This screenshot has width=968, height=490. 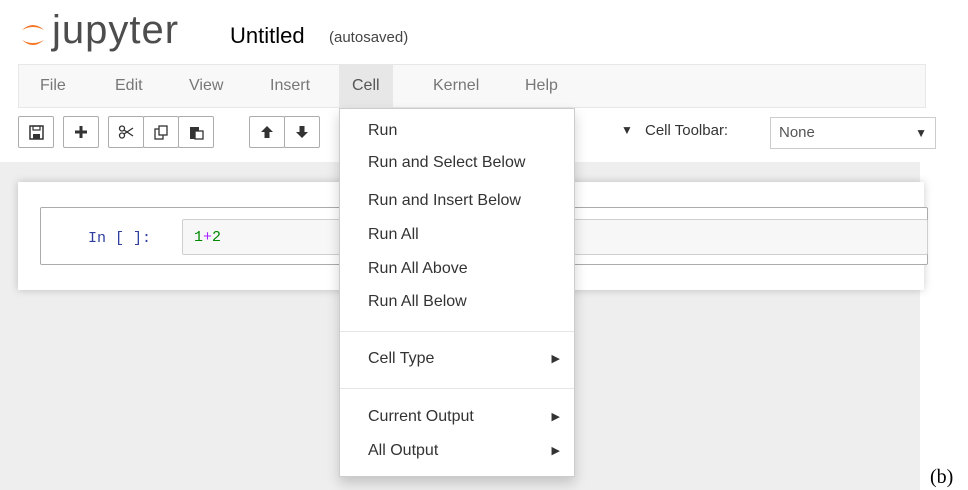 I want to click on menu-kernel: Kernel, so click(x=456, y=86).